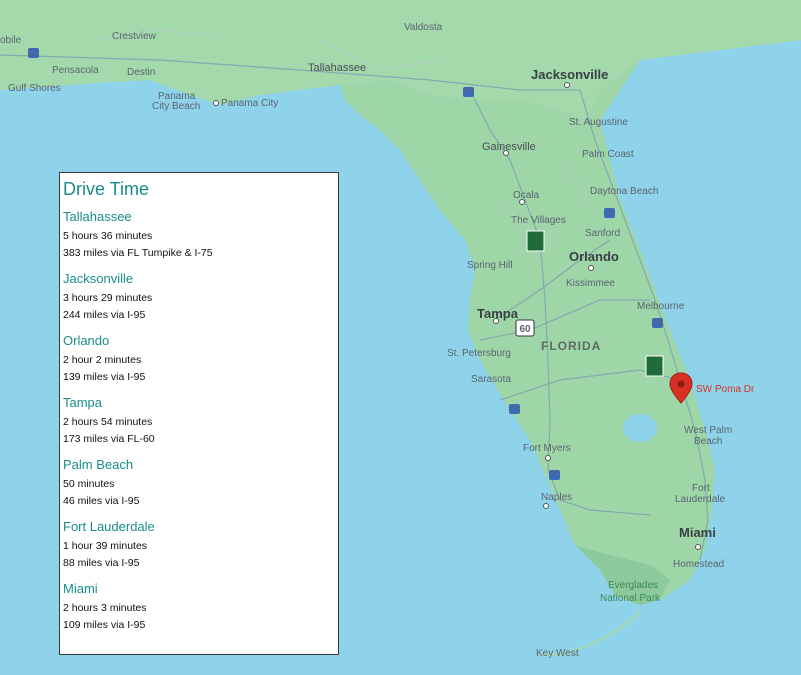 The image size is (801, 675). What do you see at coordinates (101, 501) in the screenshot?
I see `destination-route: 46 miles via I-95` at bounding box center [101, 501].